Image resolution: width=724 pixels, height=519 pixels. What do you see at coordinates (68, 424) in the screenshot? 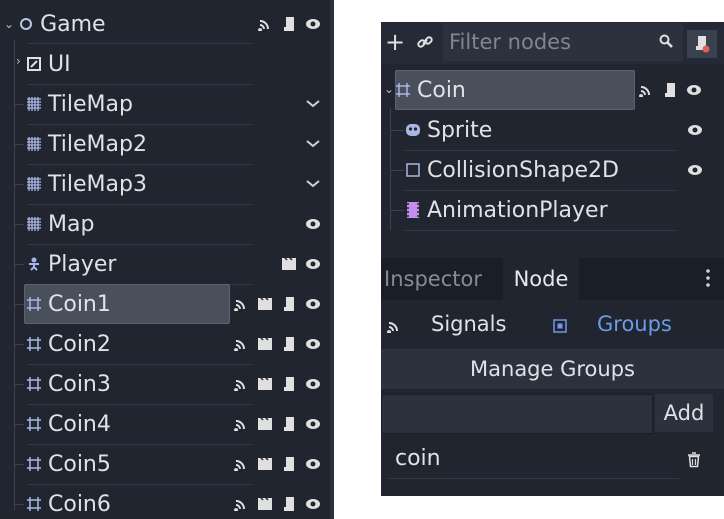
I see `tree-item-coin4: Coin4` at bounding box center [68, 424].